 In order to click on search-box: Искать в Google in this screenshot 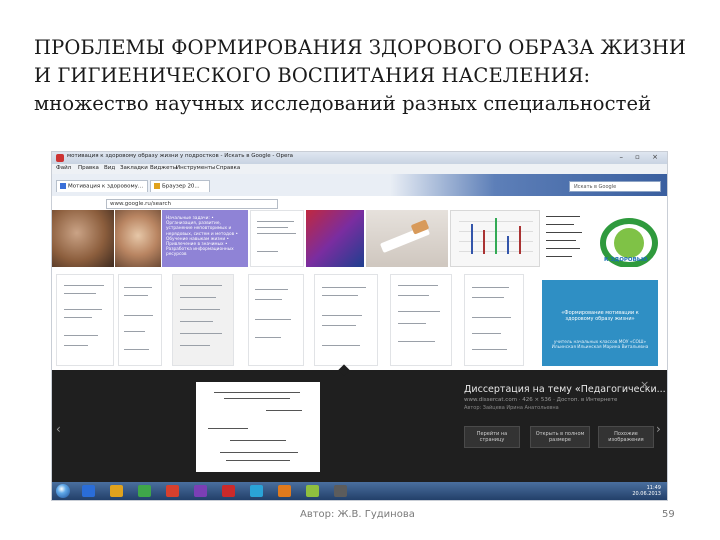, I will do `click(615, 186)`.